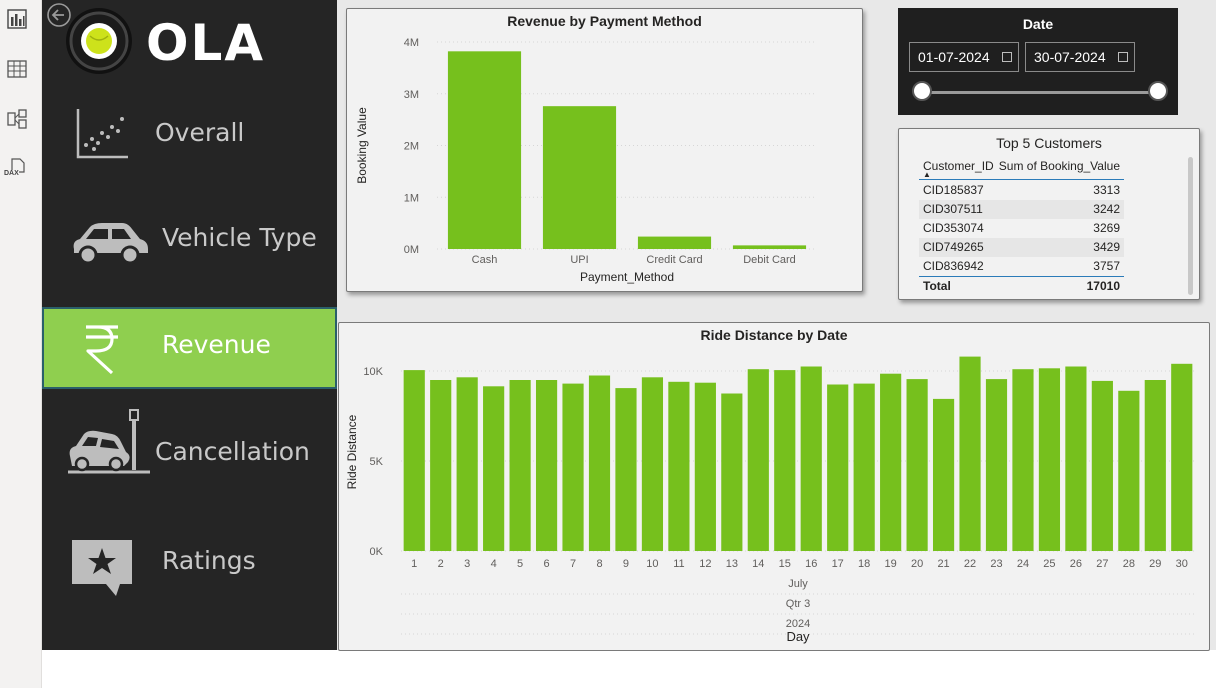 This screenshot has width=1216, height=688. What do you see at coordinates (996, 564) in the screenshot?
I see `x-tick-label: 23` at bounding box center [996, 564].